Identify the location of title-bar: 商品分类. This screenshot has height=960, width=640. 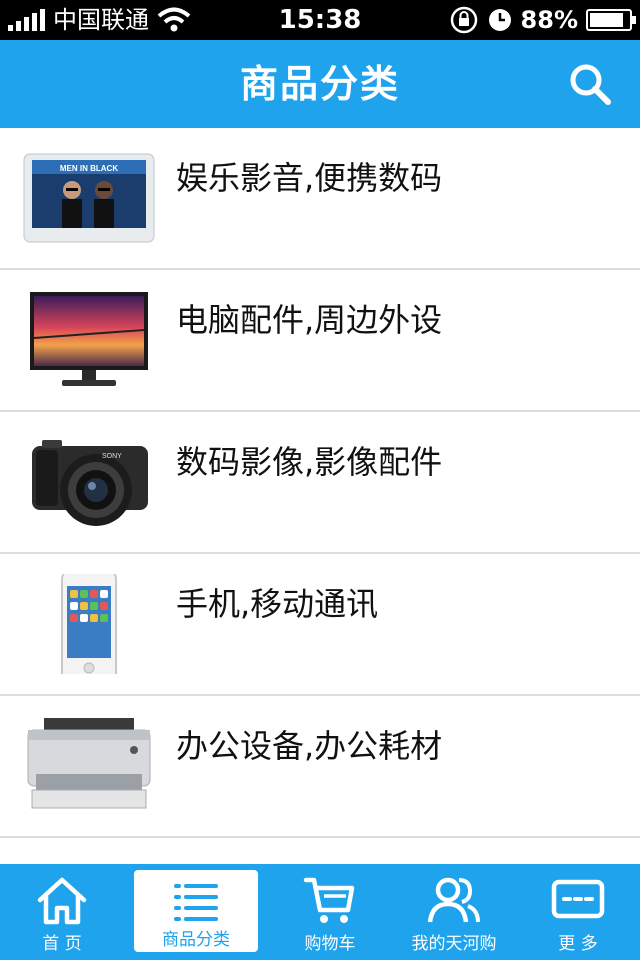
(320, 84).